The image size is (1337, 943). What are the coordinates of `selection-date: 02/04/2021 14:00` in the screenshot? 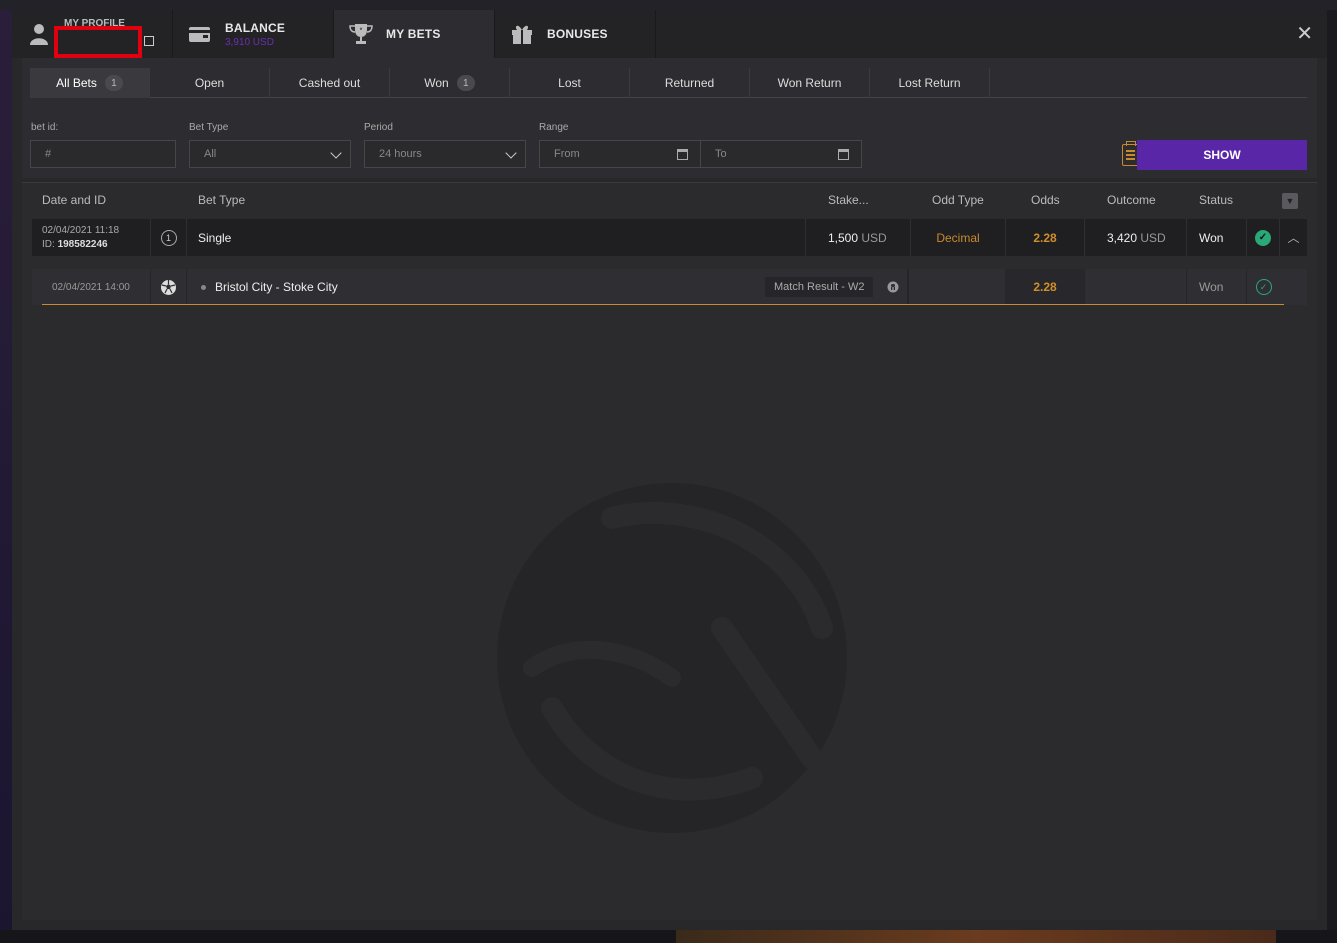 It's located at (91, 287).